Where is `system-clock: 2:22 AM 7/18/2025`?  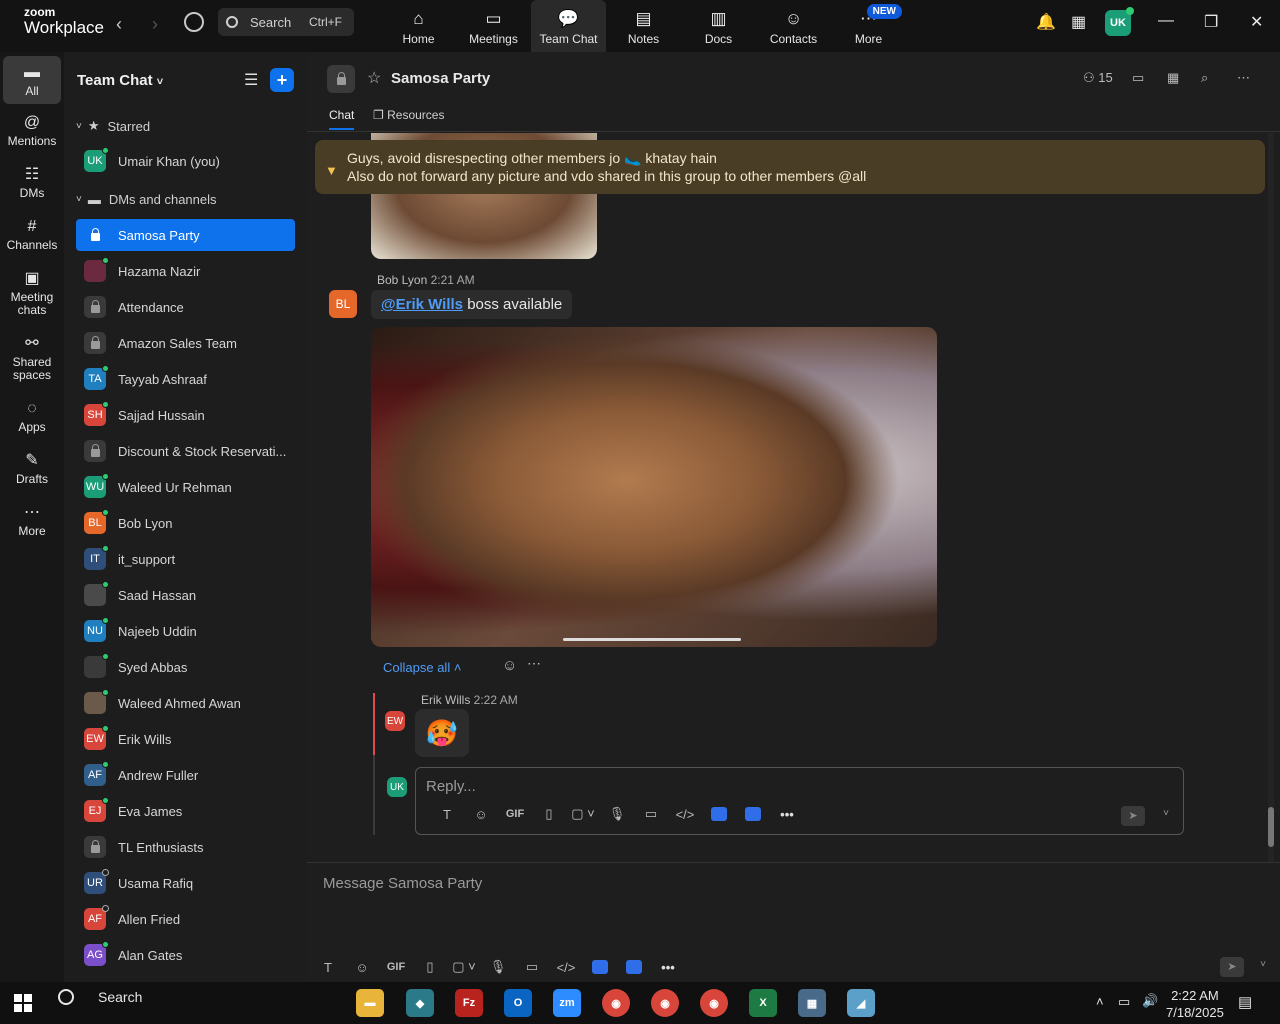
system-clock: 2:22 AM 7/18/2025 is located at coordinates (1195, 1004).